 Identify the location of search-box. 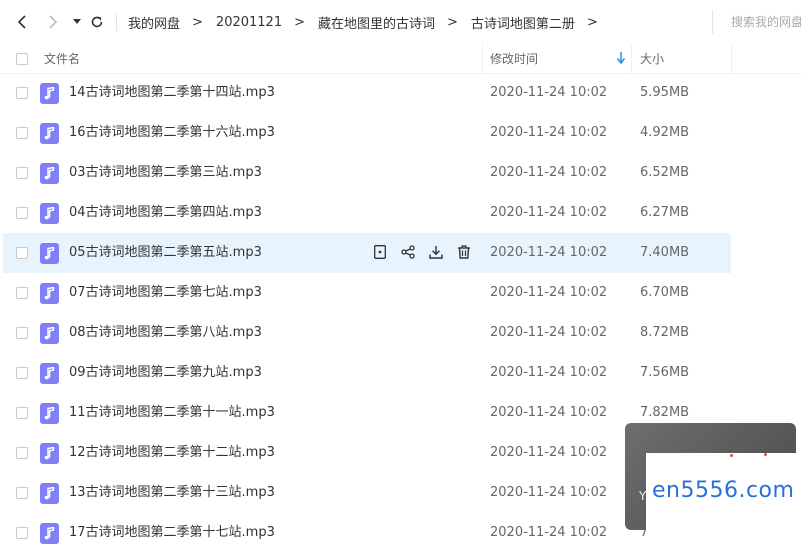
(756, 22).